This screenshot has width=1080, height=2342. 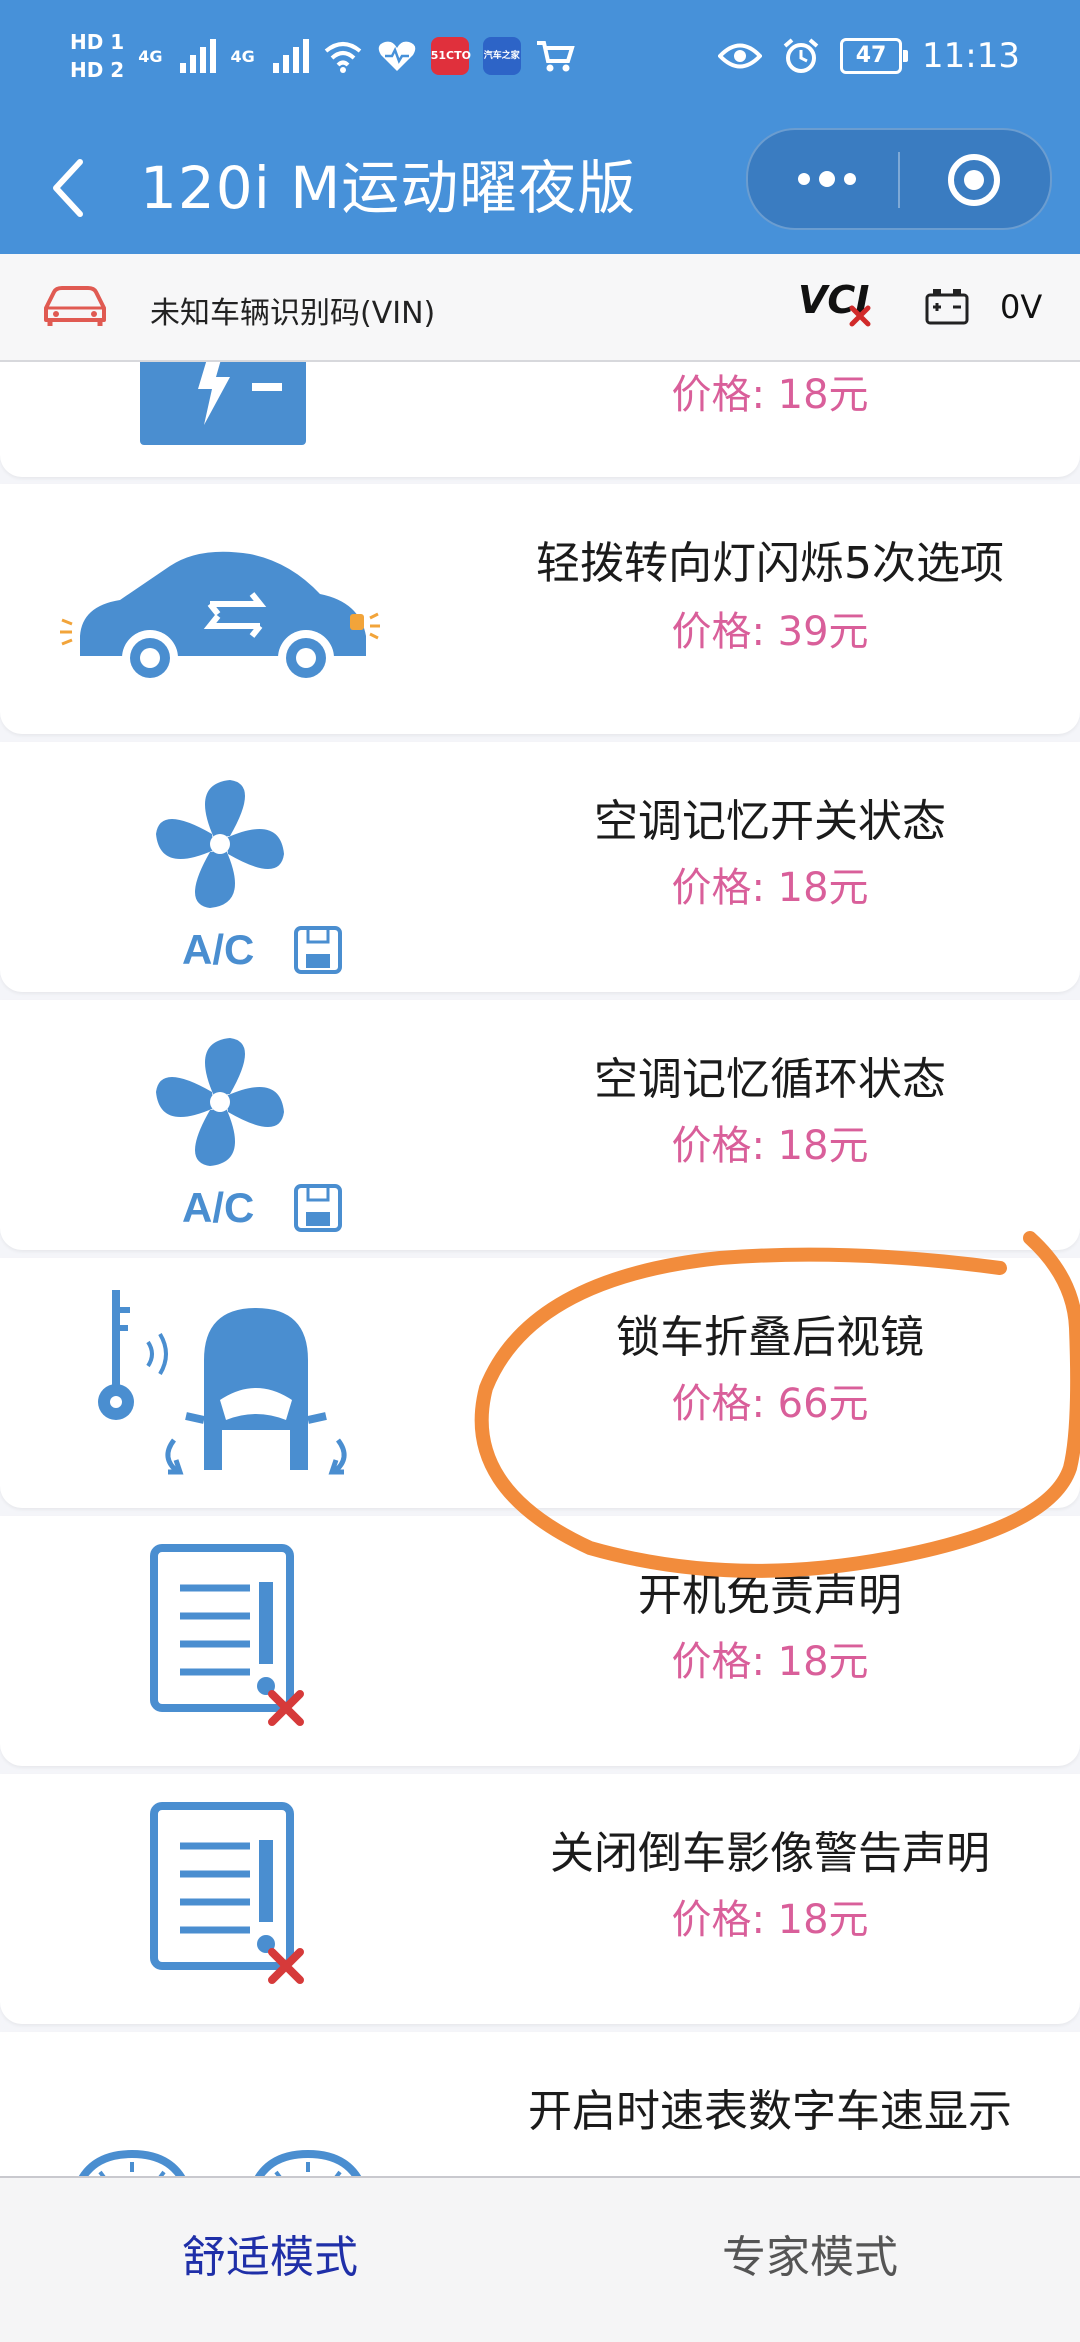 What do you see at coordinates (540, 1383) in the screenshot?
I see `feature-item-lock-fold-mirrors: 锁车折叠后视镜 价格: 66元` at bounding box center [540, 1383].